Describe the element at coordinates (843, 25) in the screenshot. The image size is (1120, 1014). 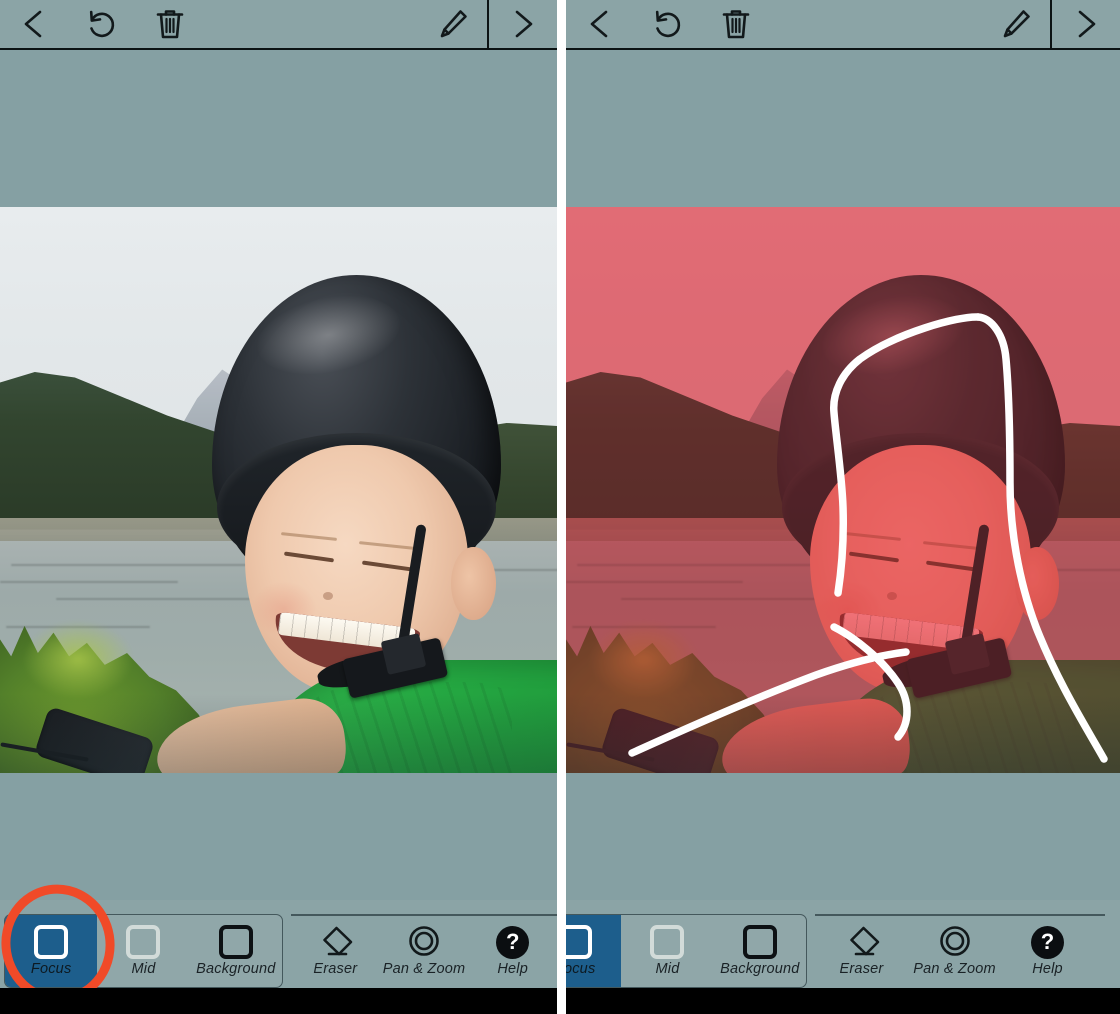
I see `top-toolbar-right` at that location.